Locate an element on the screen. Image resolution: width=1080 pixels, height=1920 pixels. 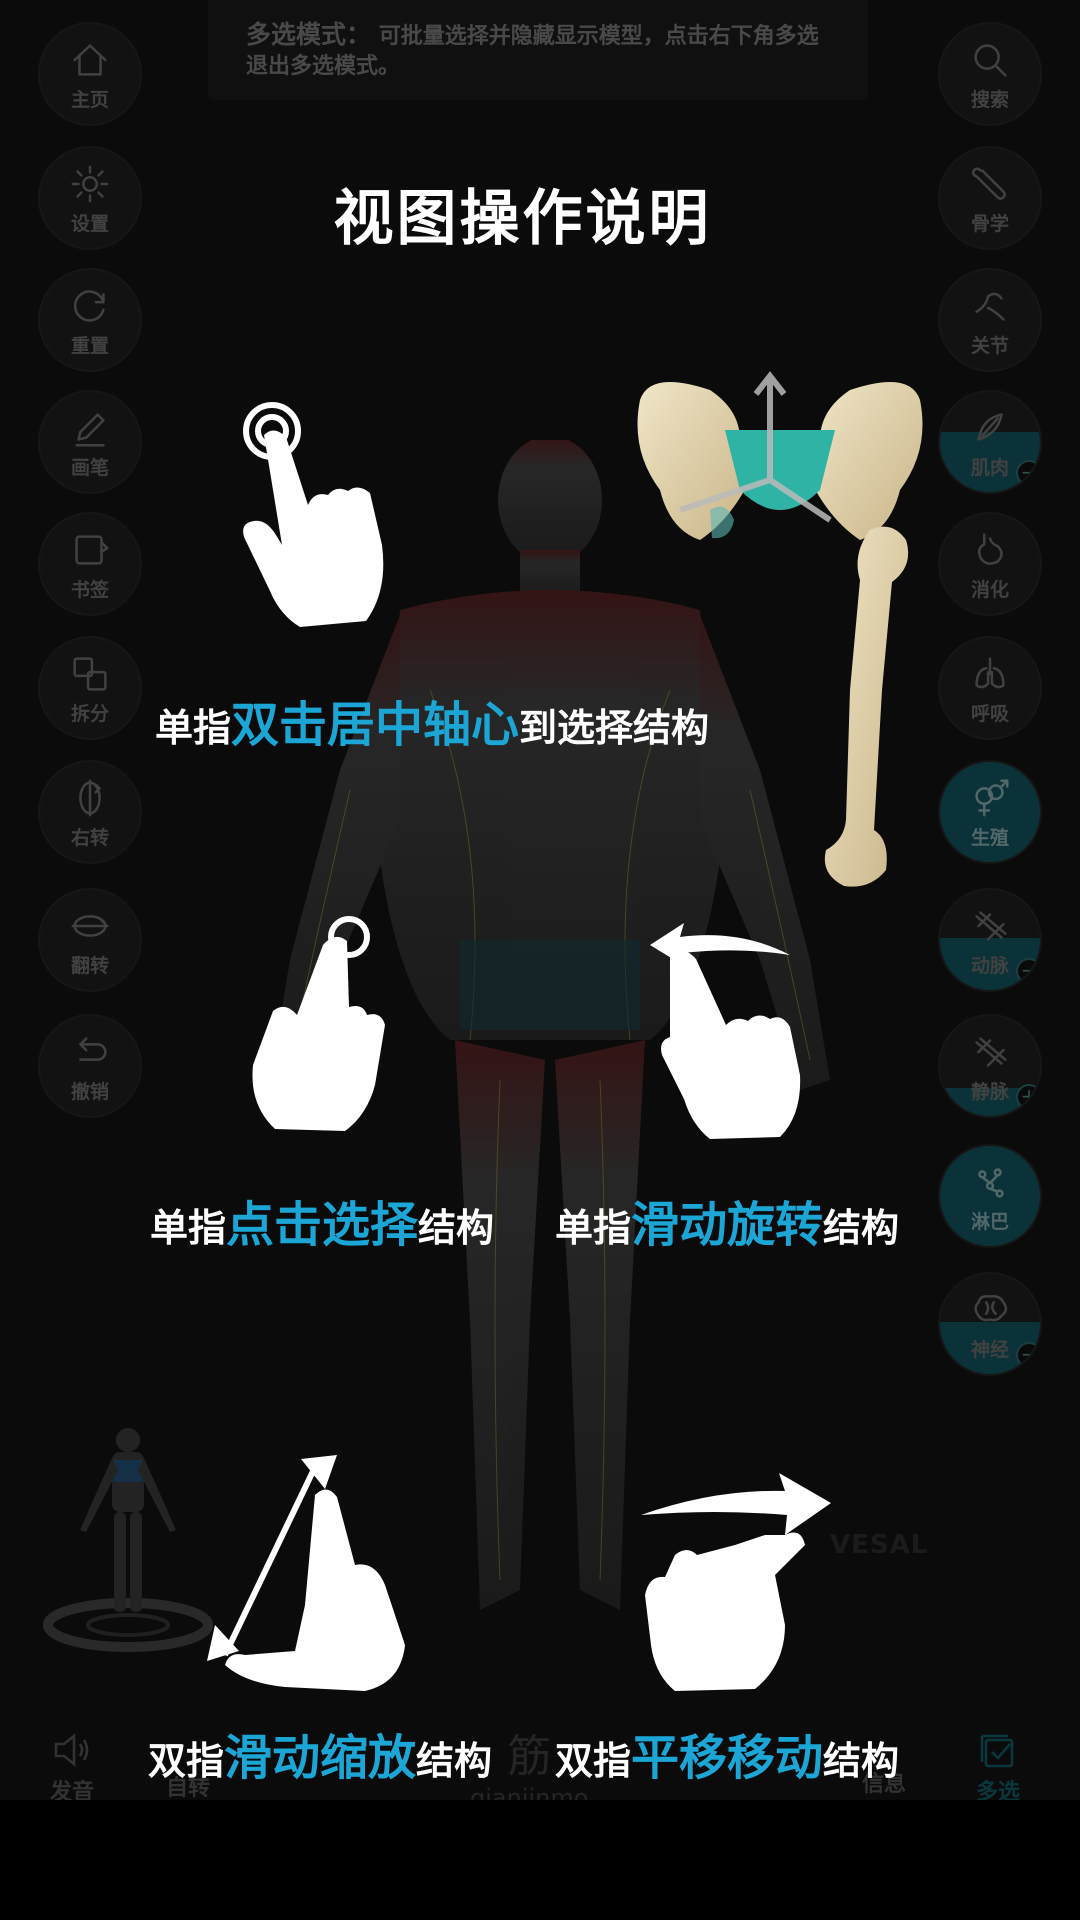
pelvis-femur-illustration is located at coordinates (780, 629).